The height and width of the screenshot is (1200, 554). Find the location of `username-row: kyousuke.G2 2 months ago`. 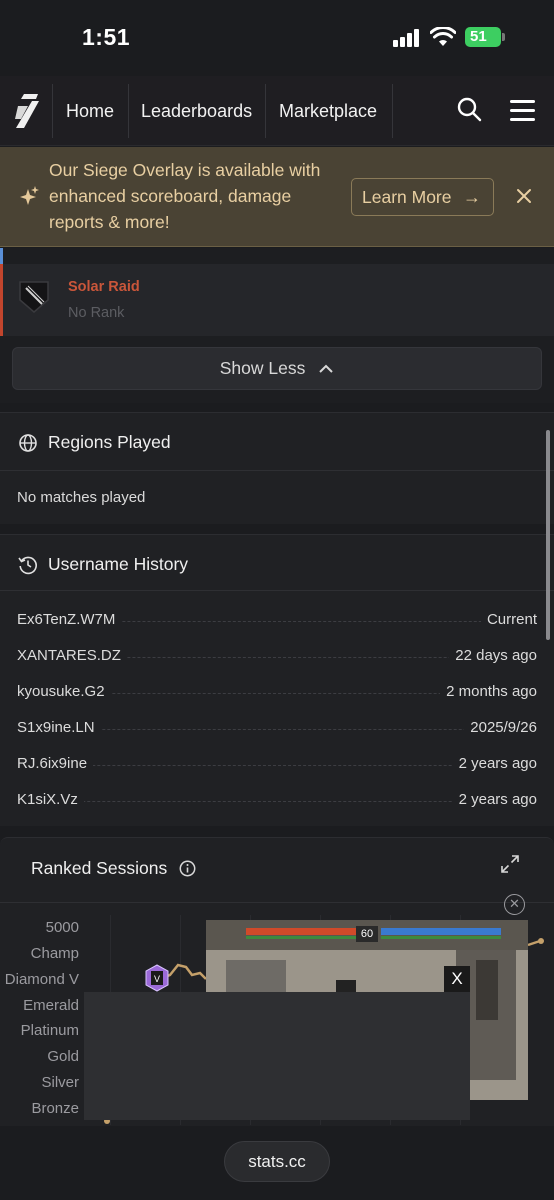

username-row: kyousuke.G2 2 months ago is located at coordinates (277, 693).